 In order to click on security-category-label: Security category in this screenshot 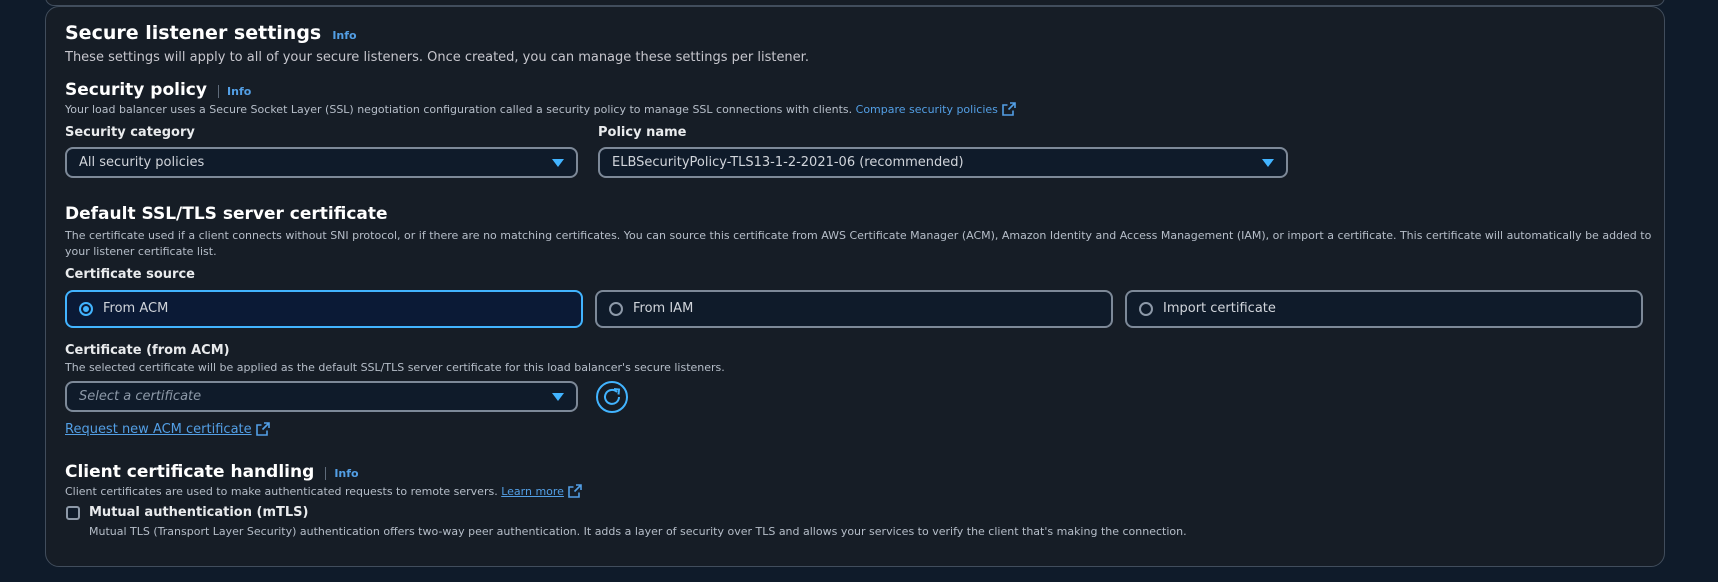, I will do `click(130, 132)`.